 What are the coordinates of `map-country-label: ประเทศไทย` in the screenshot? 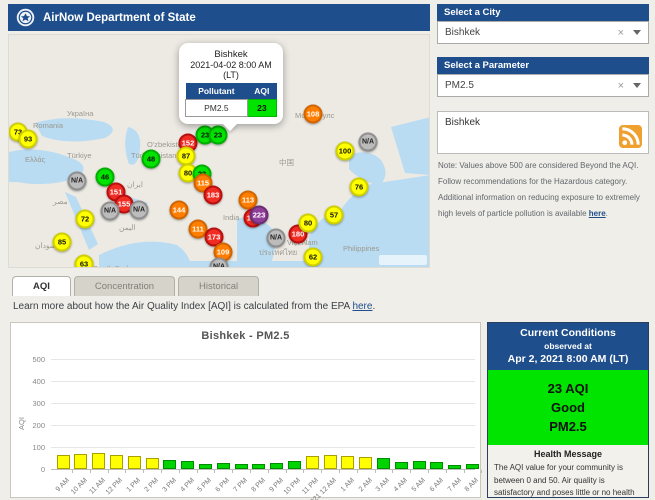 It's located at (278, 252).